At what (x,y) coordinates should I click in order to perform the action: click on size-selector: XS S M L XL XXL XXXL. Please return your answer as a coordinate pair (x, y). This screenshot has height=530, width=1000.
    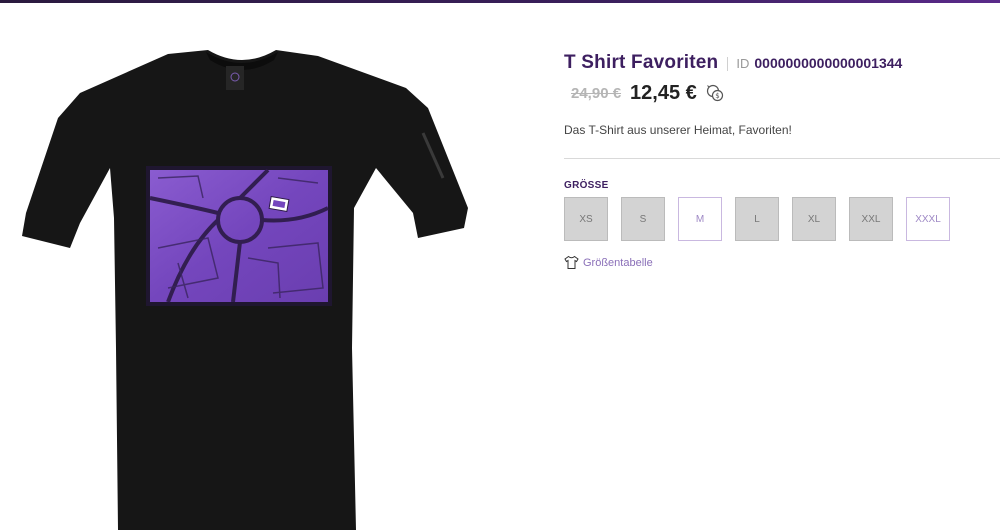
    Looking at the image, I should click on (782, 219).